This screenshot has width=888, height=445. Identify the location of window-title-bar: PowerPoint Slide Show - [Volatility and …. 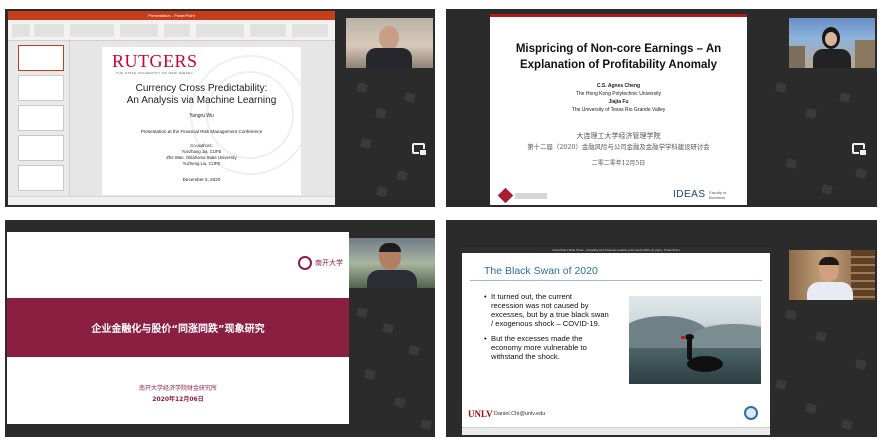
(616, 250).